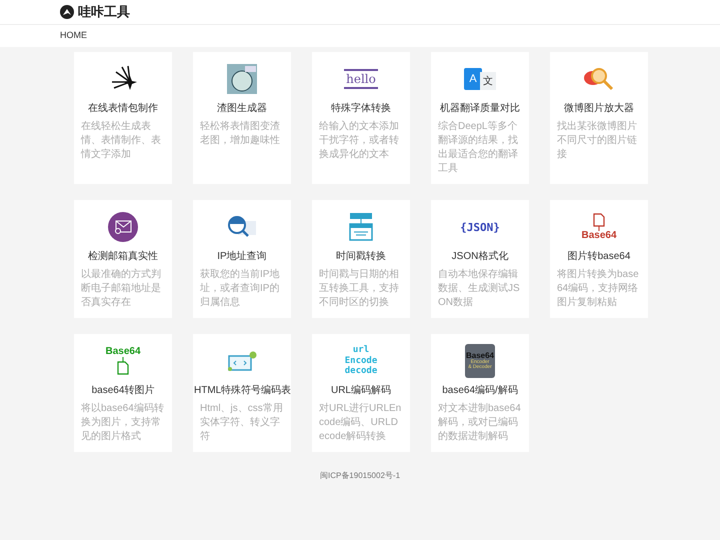 This screenshot has height=540, width=720. I want to click on tool-card: Base64 base64转图片 将以base64编码转换为图片，支持常见的图片格式, so click(123, 393).